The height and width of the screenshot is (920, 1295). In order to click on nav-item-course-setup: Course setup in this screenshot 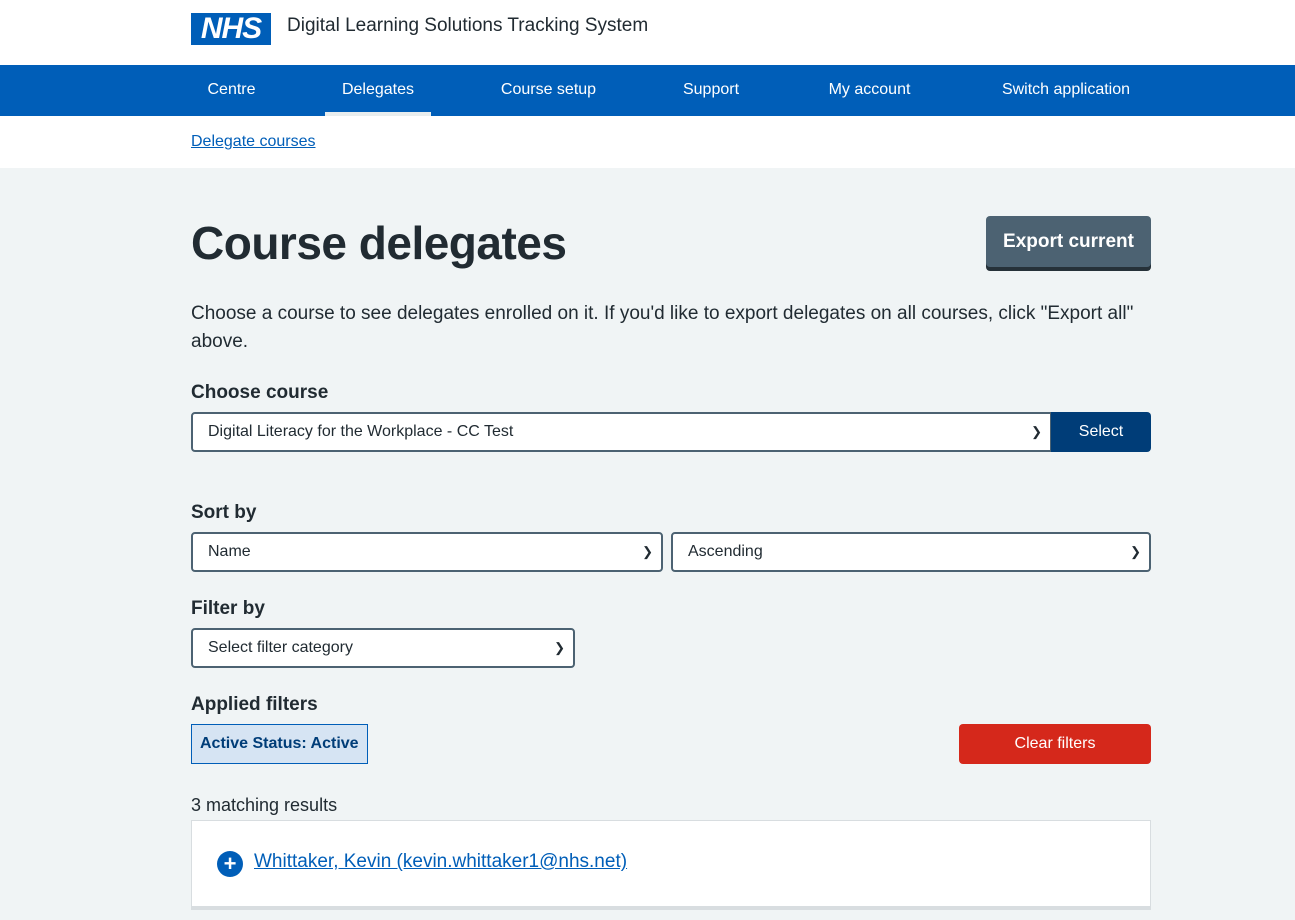, I will do `click(548, 90)`.